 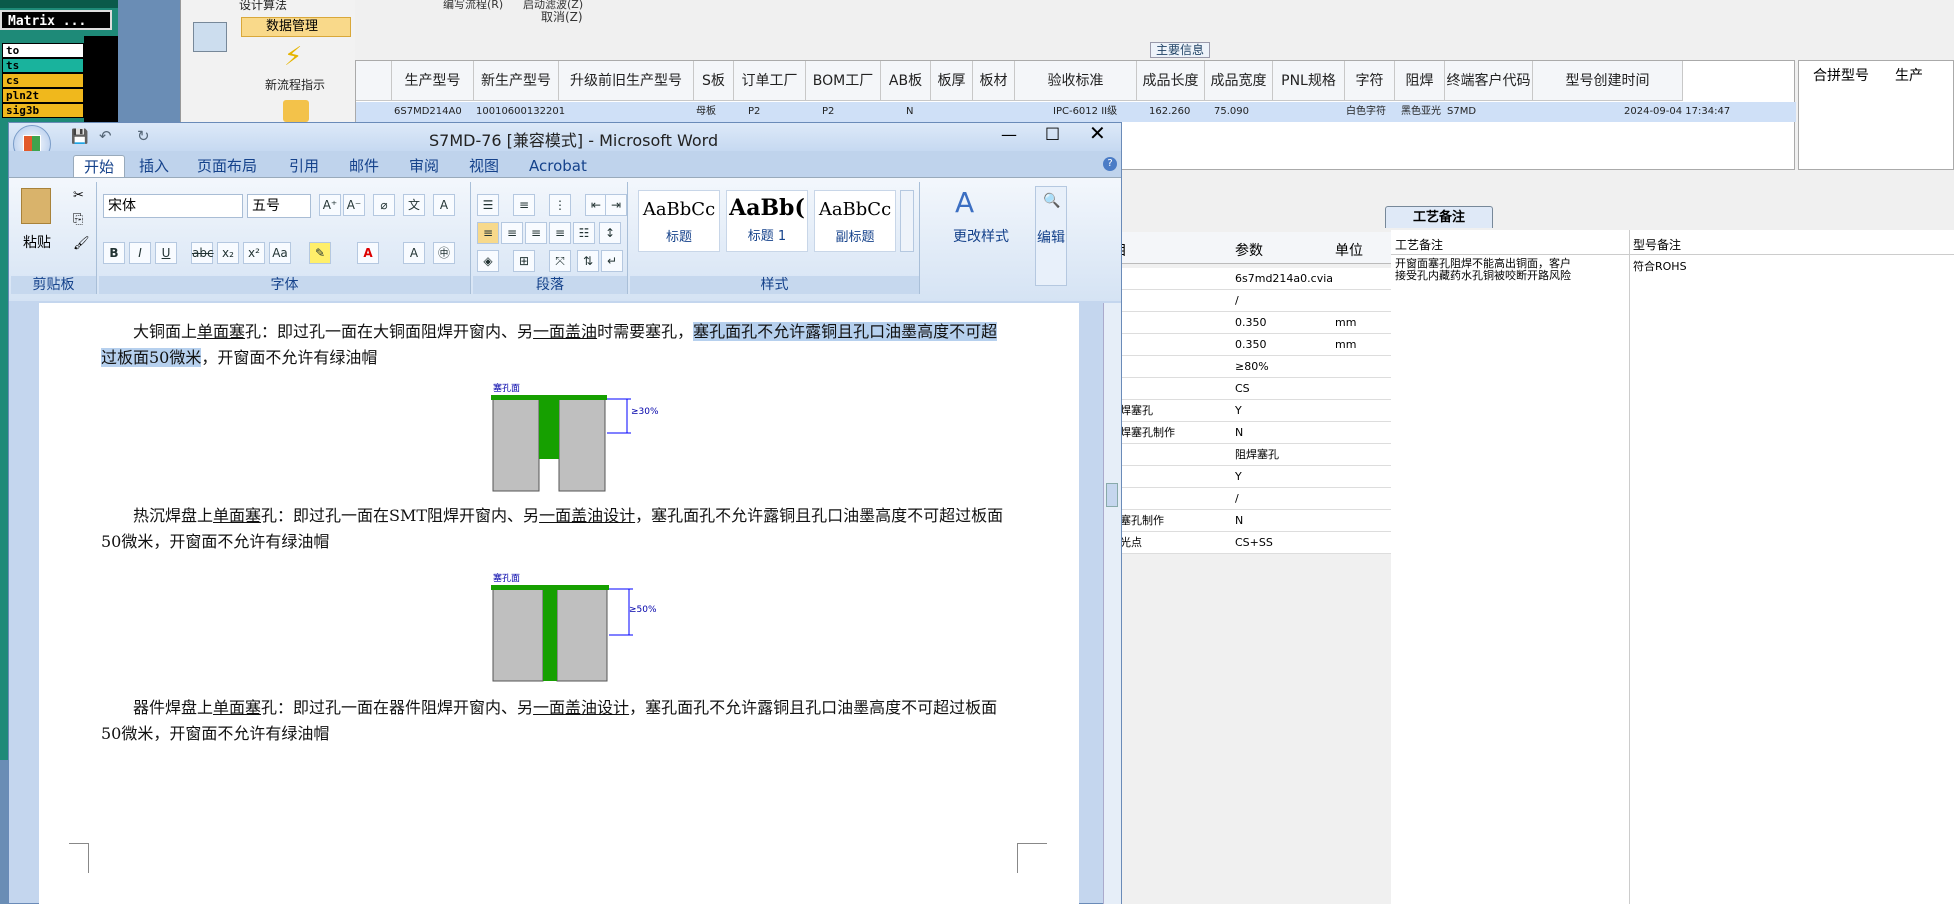 What do you see at coordinates (43, 80) in the screenshot?
I see `matrix-item-cs: cs` at bounding box center [43, 80].